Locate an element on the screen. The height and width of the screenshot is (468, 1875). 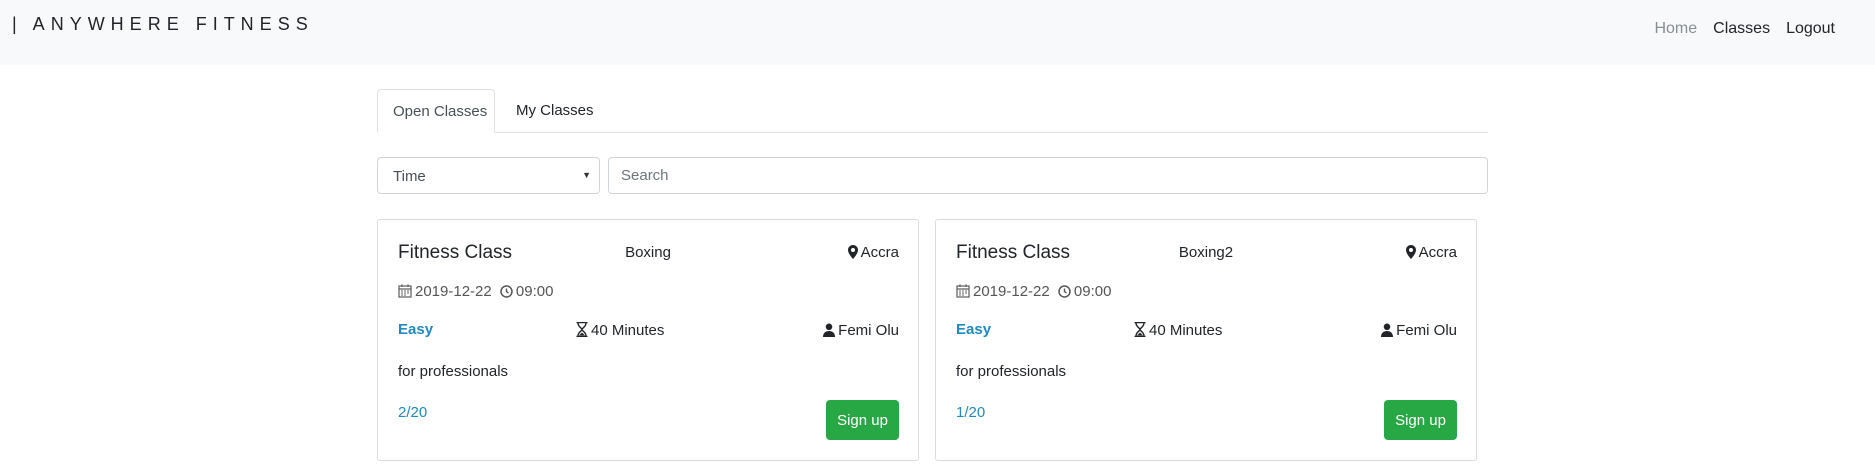
sort-select-value: Time is located at coordinates (409, 176).